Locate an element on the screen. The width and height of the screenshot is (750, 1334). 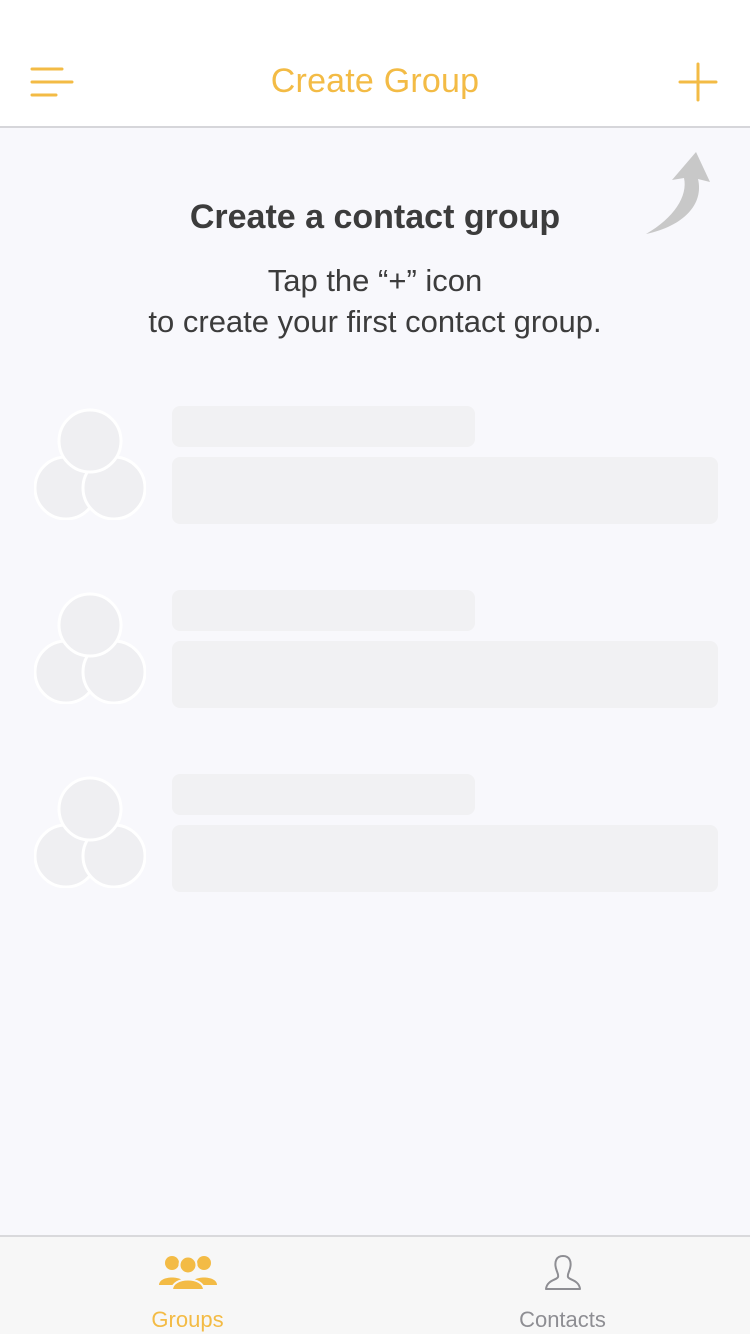
empty-state-hint-line1: Tap the “+” icon is located at coordinates (375, 280).